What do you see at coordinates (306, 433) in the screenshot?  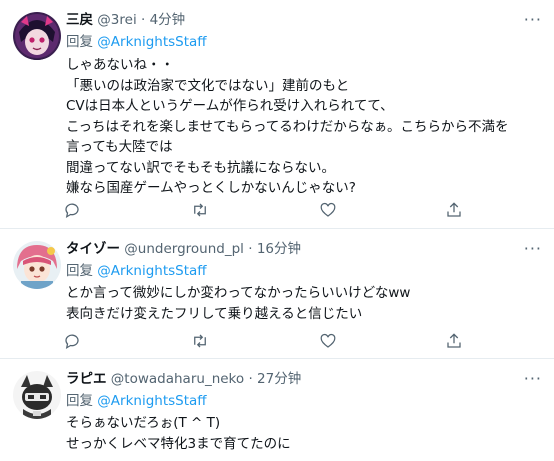 I see `tweet-text: そらぁないだろぉ(T ^ T) せっかくレベマ特化3まで育てたのに` at bounding box center [306, 433].